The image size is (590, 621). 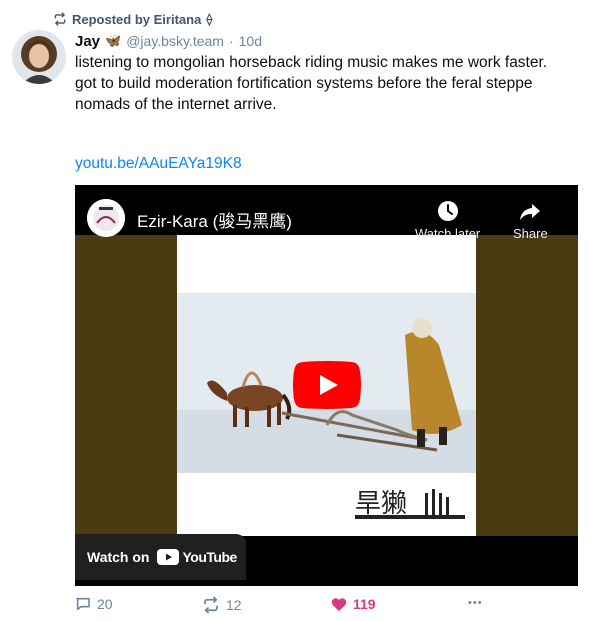 I want to click on post-header: Jay 🦋 @jay.bsky.team · 10d, so click(x=168, y=41).